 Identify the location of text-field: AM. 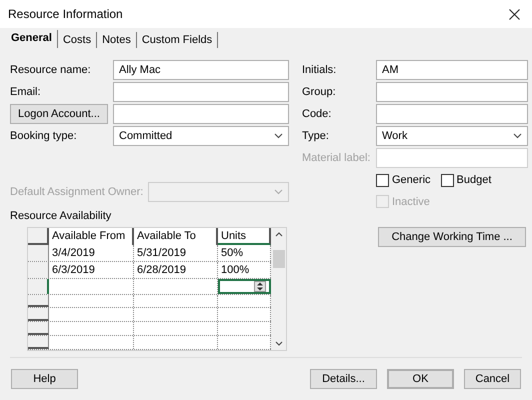
(452, 70).